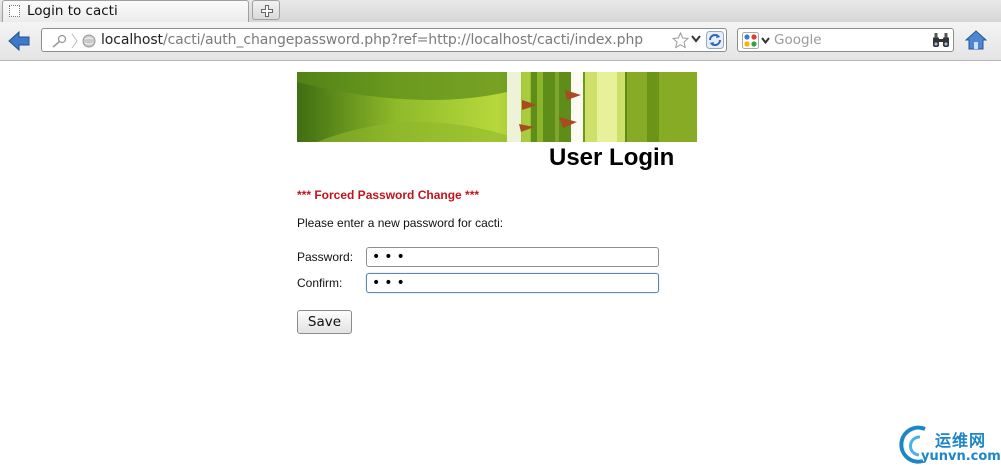 The image size is (1001, 472). What do you see at coordinates (765, 40) in the screenshot?
I see `engine-dropdown-icon` at bounding box center [765, 40].